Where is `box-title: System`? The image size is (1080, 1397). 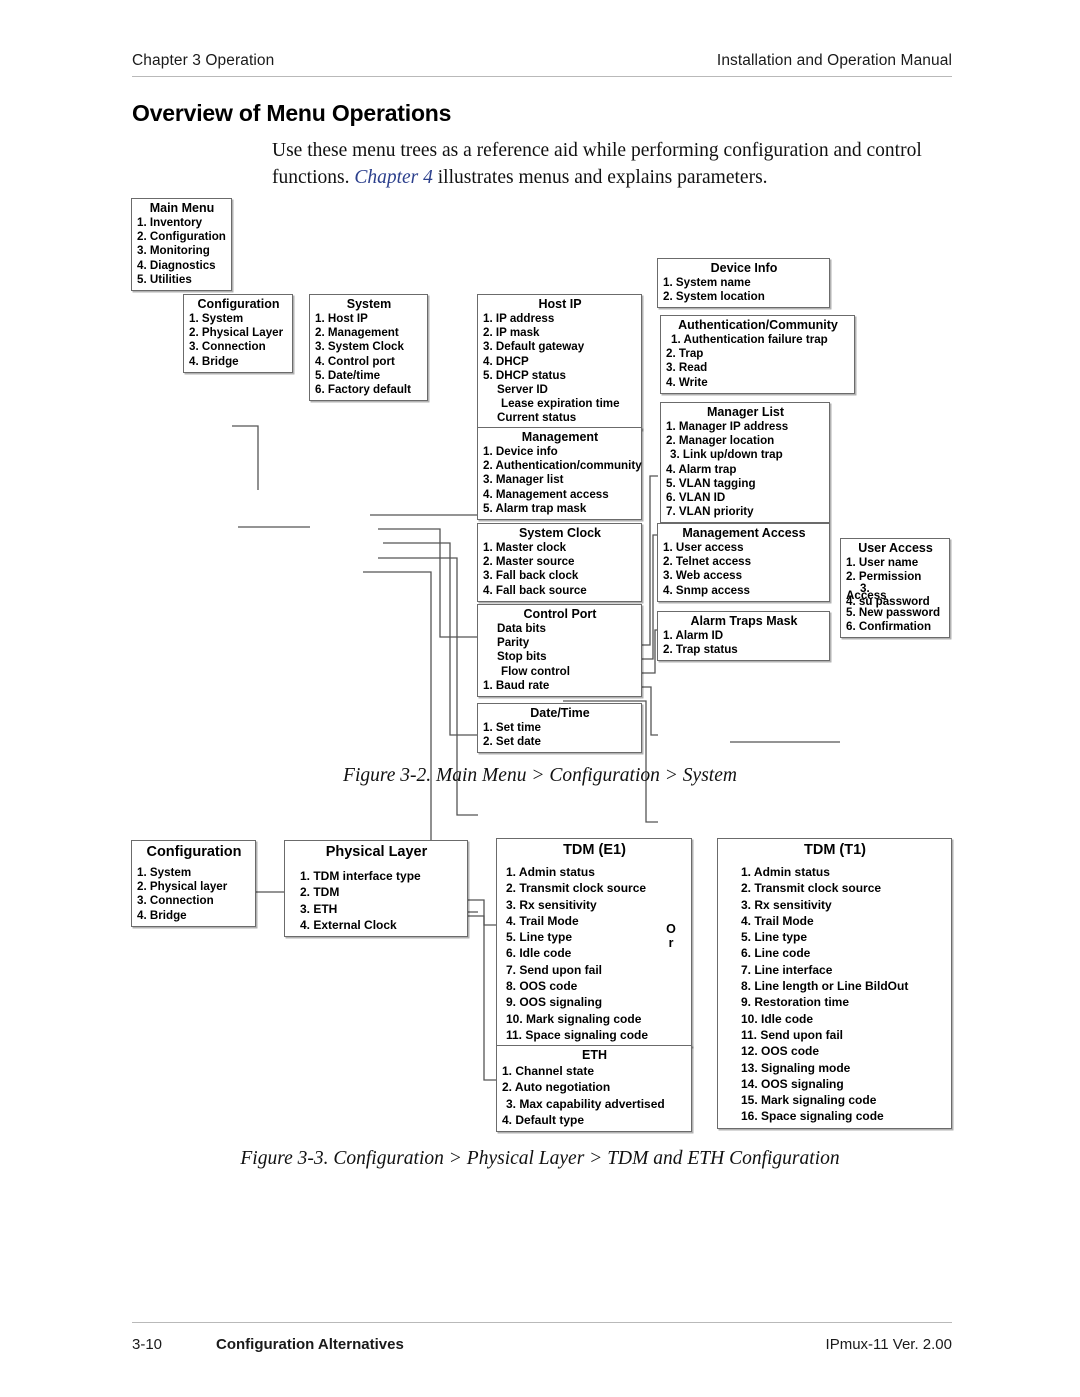 box-title: System is located at coordinates (369, 304).